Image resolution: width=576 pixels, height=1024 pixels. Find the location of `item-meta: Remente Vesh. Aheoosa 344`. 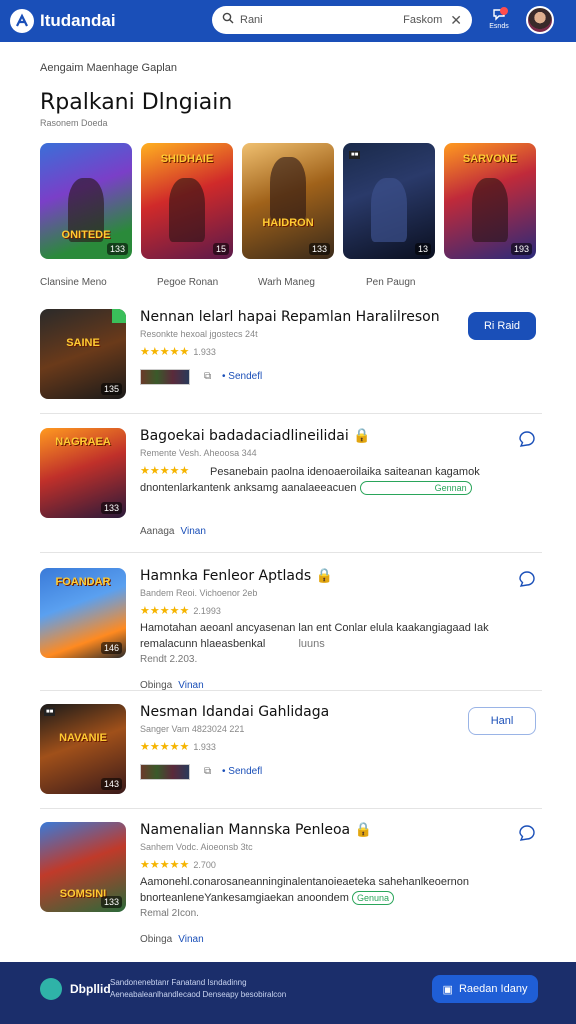

item-meta: Remente Vesh. Aheoosa 344 is located at coordinates (198, 453).